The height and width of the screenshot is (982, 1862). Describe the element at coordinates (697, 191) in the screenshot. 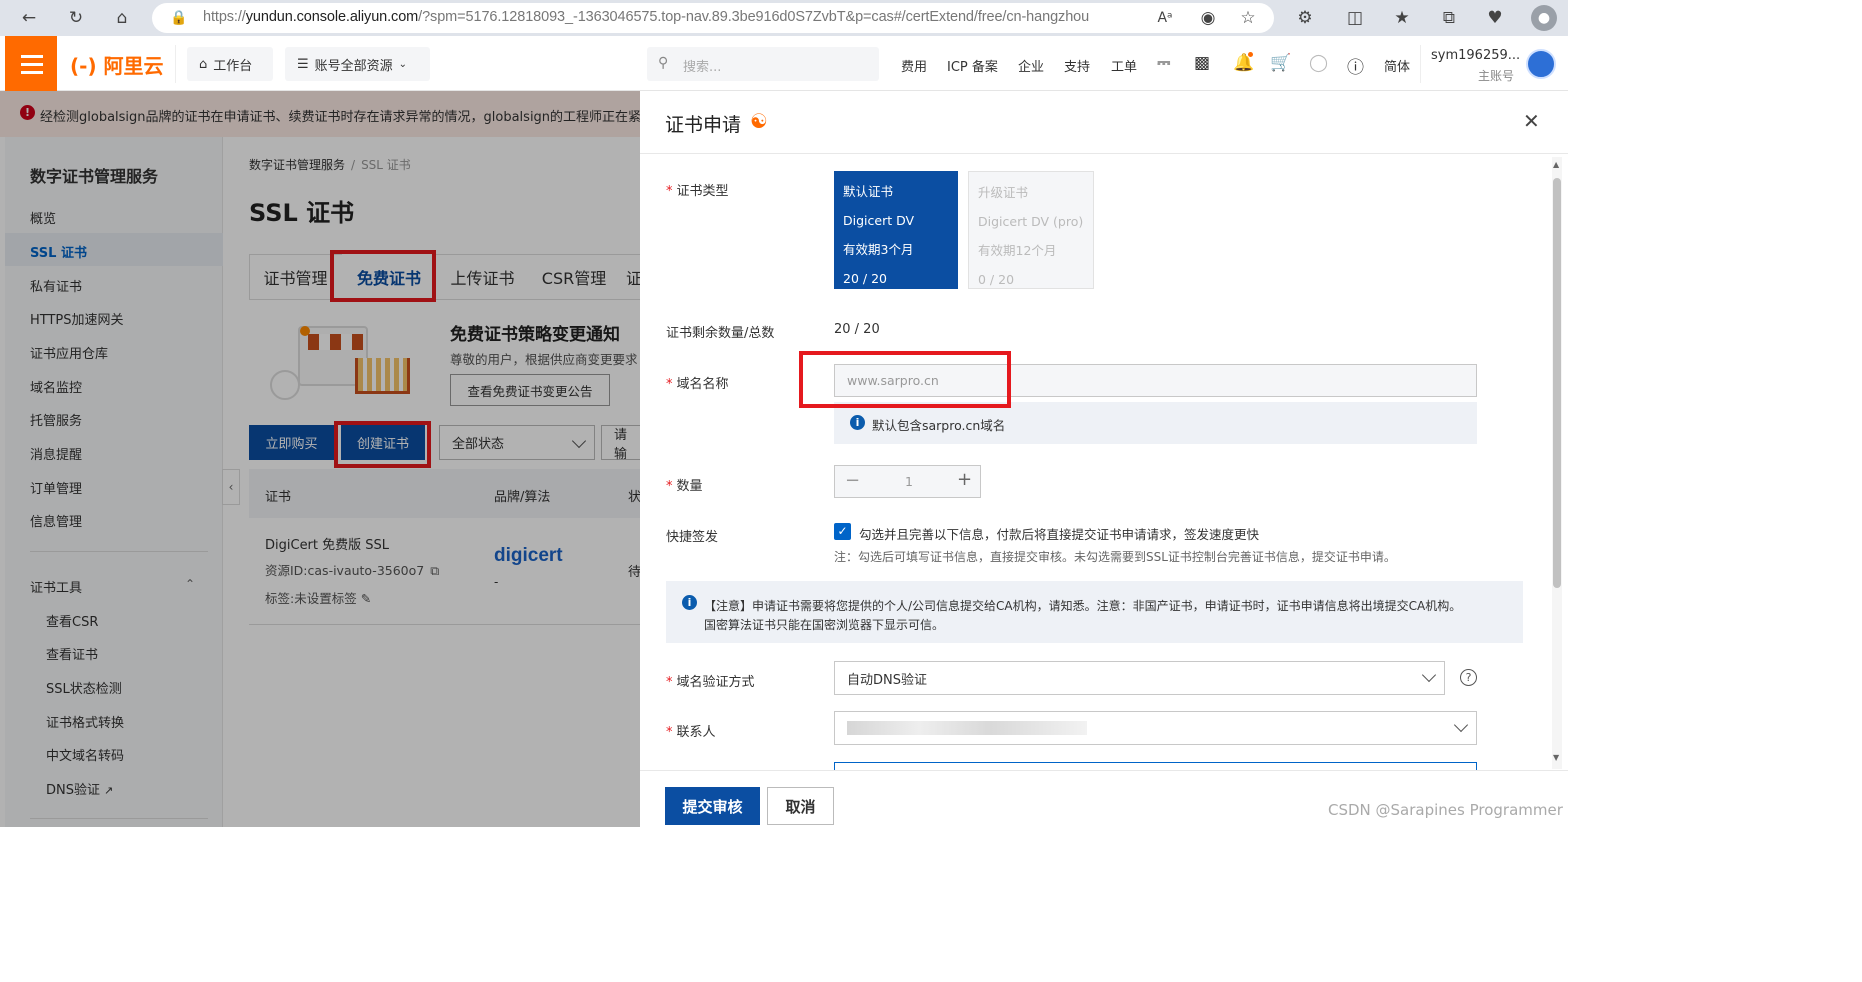

I see `label-cert-type: * 证书类型` at that location.